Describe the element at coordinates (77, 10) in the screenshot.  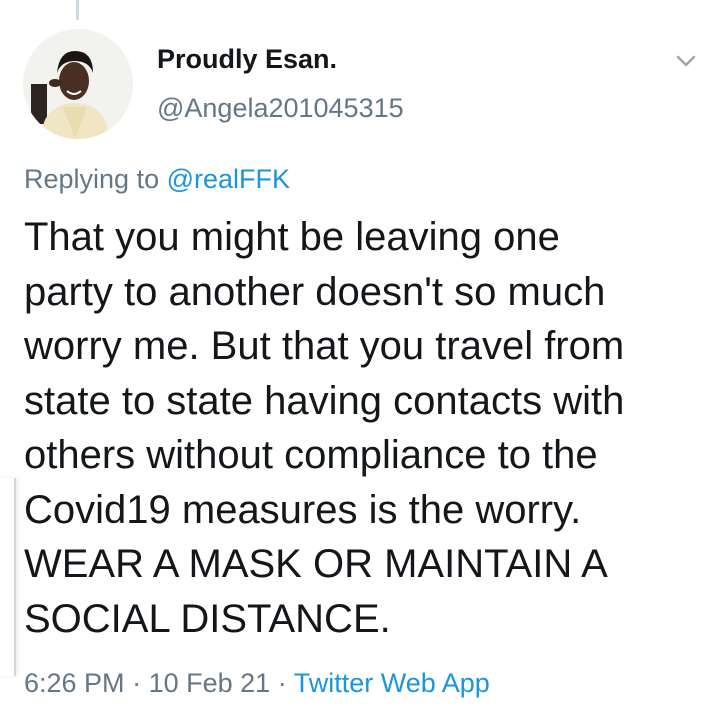
I see `thread-connector-line` at that location.